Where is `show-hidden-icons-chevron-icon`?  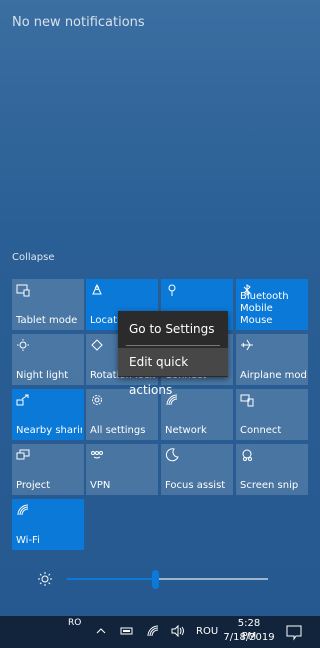
show-hidden-icons-chevron-icon is located at coordinates (101, 631).